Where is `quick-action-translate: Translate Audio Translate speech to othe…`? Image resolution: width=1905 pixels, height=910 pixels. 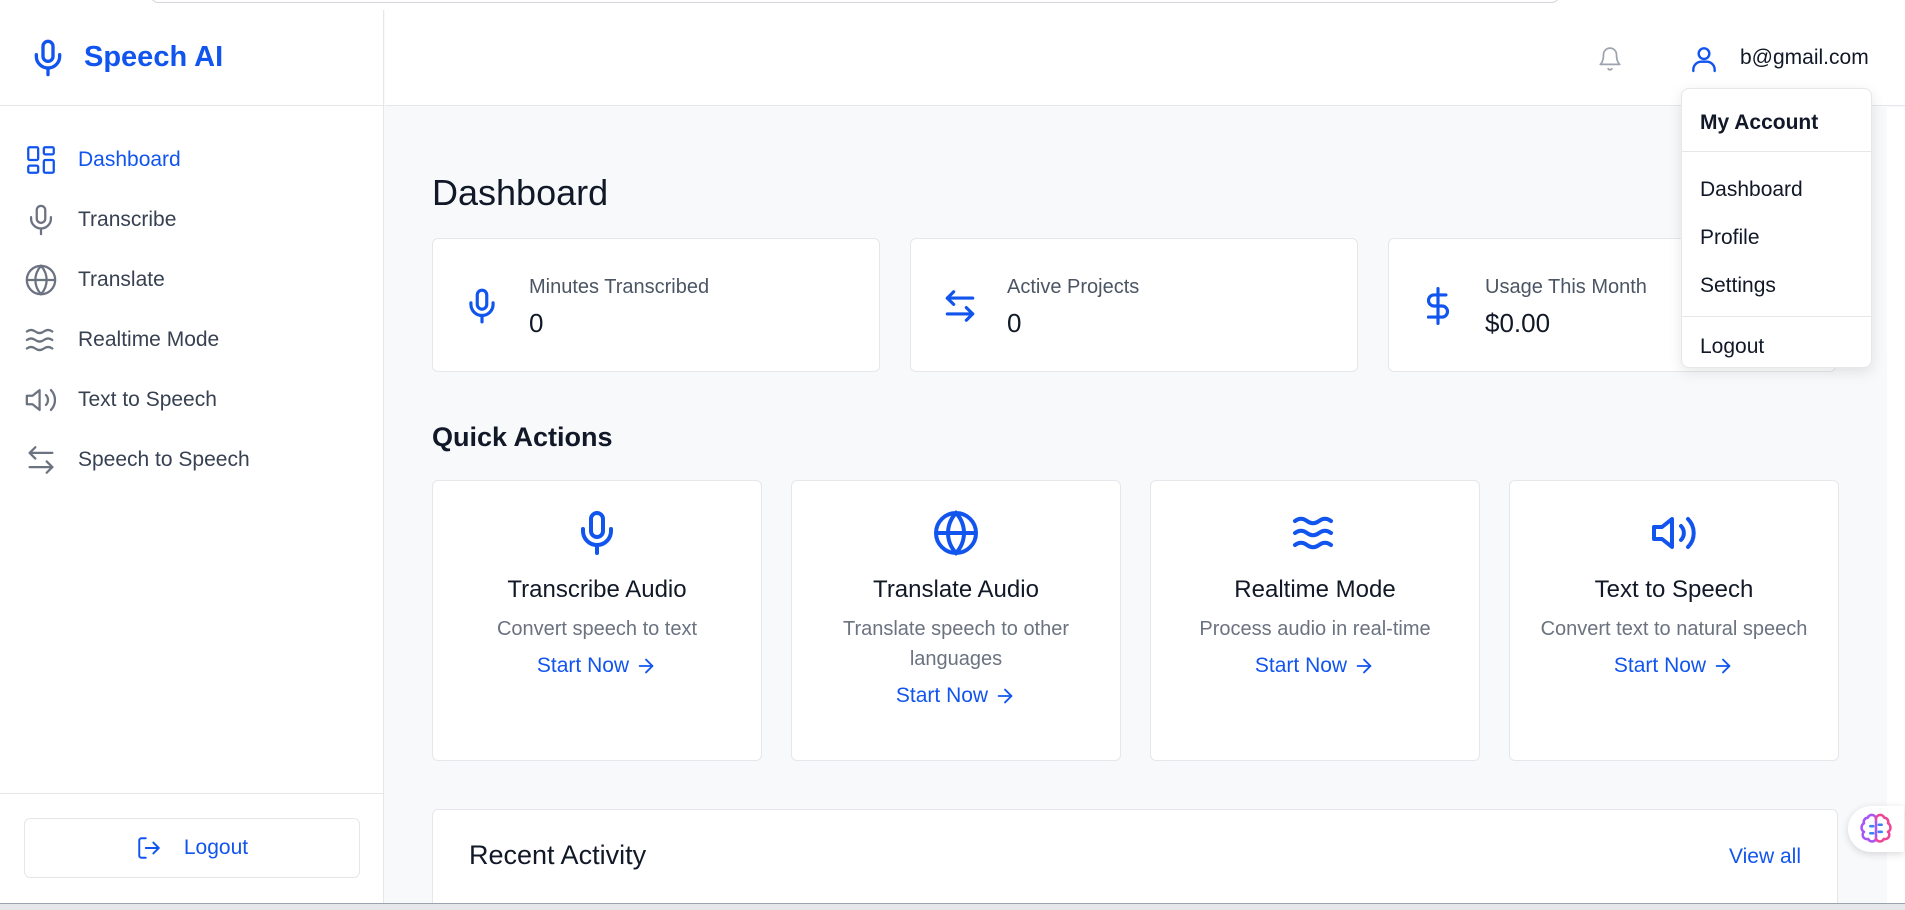 quick-action-translate: Translate Audio Translate speech to othe… is located at coordinates (956, 620).